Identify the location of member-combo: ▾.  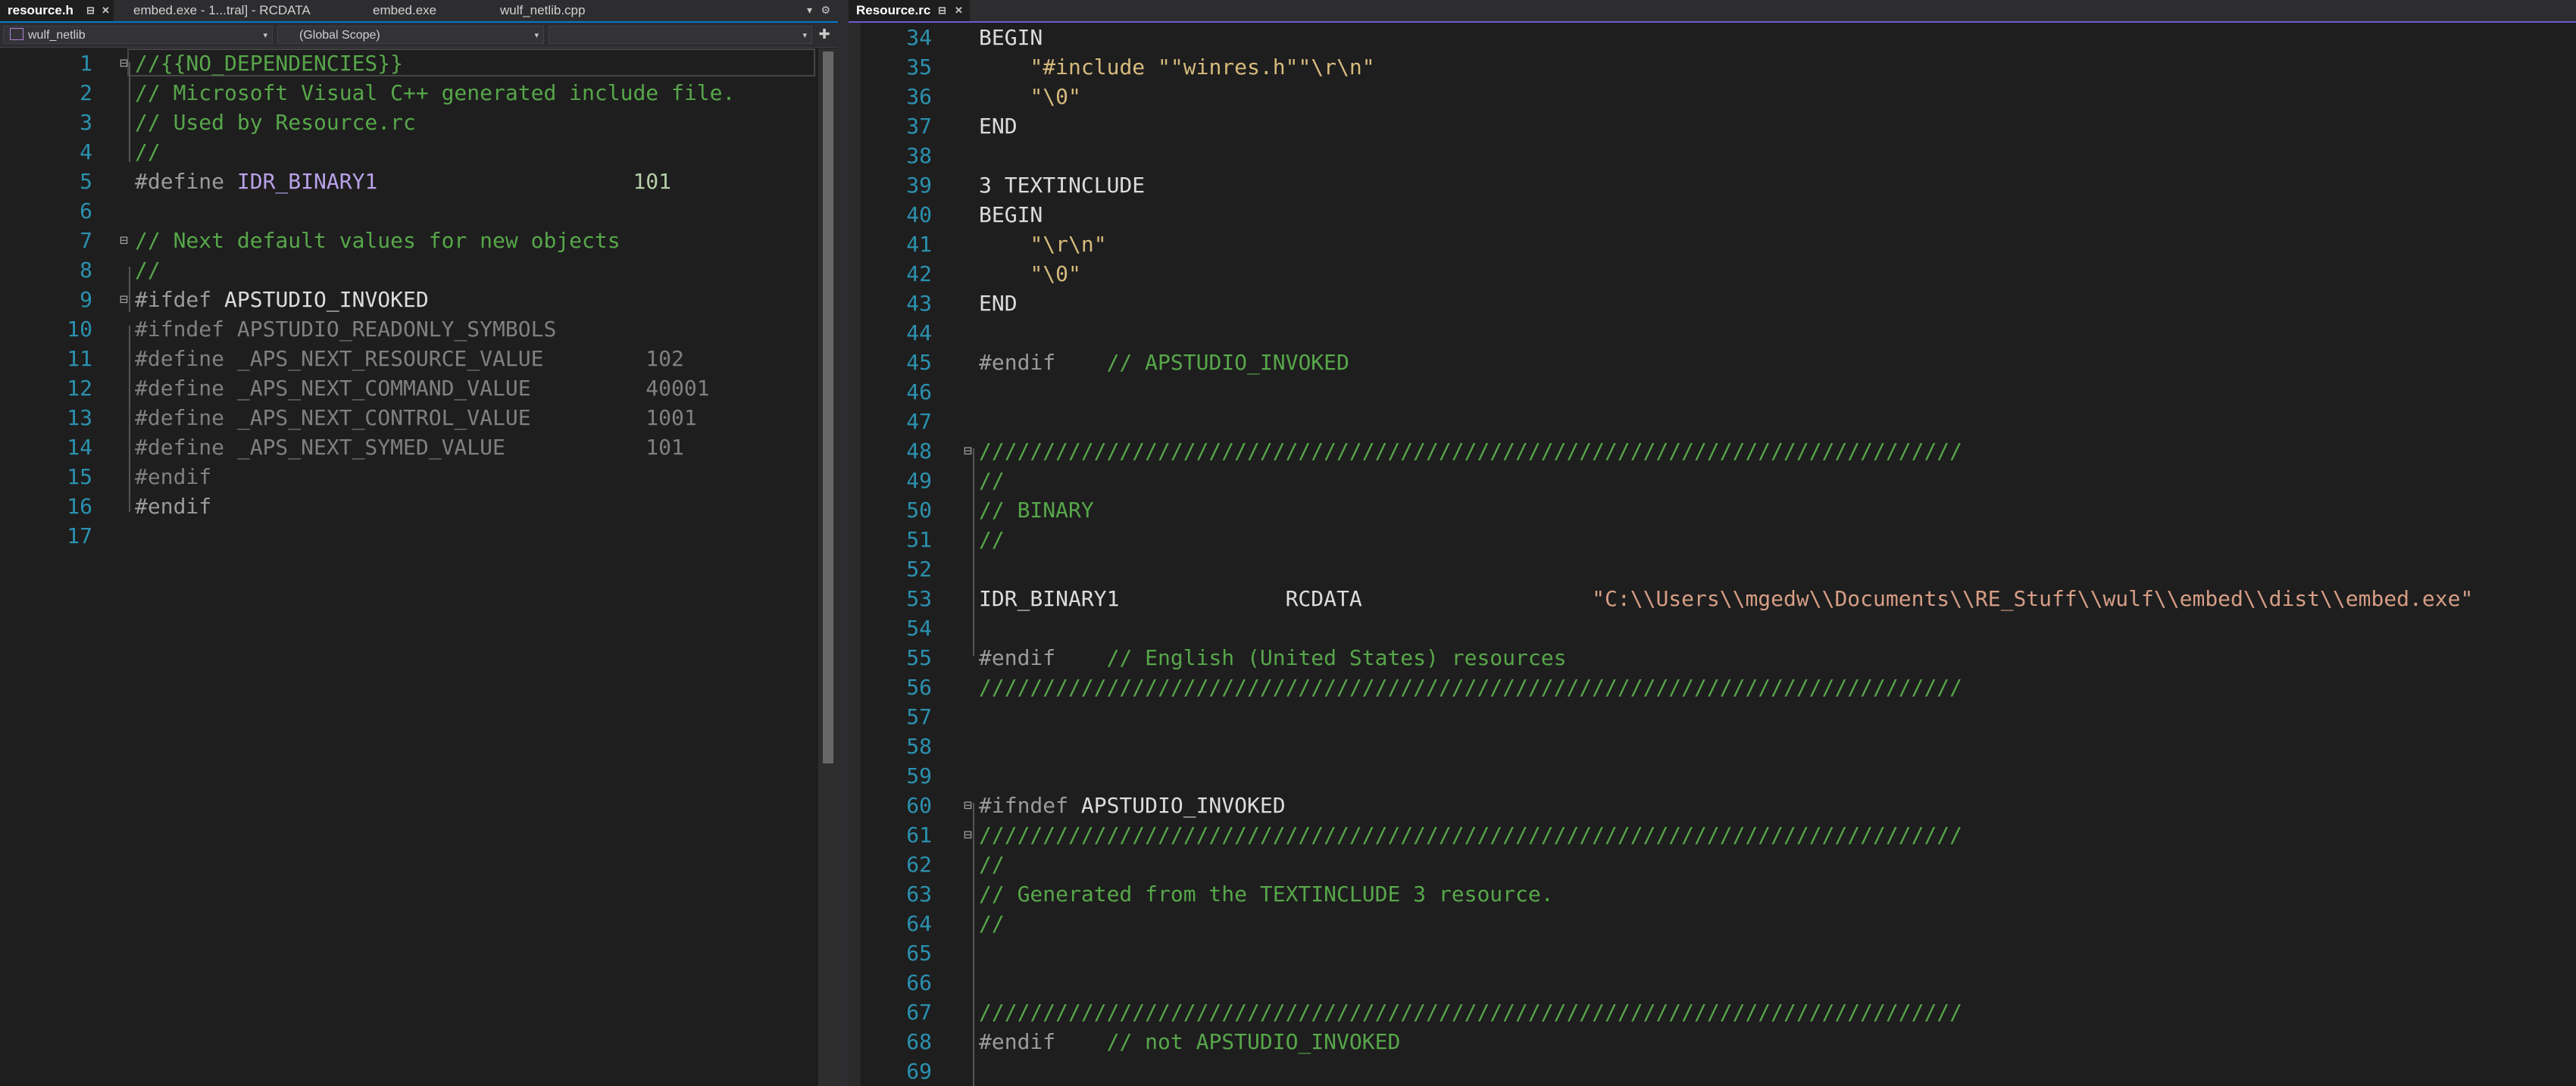
(681, 35).